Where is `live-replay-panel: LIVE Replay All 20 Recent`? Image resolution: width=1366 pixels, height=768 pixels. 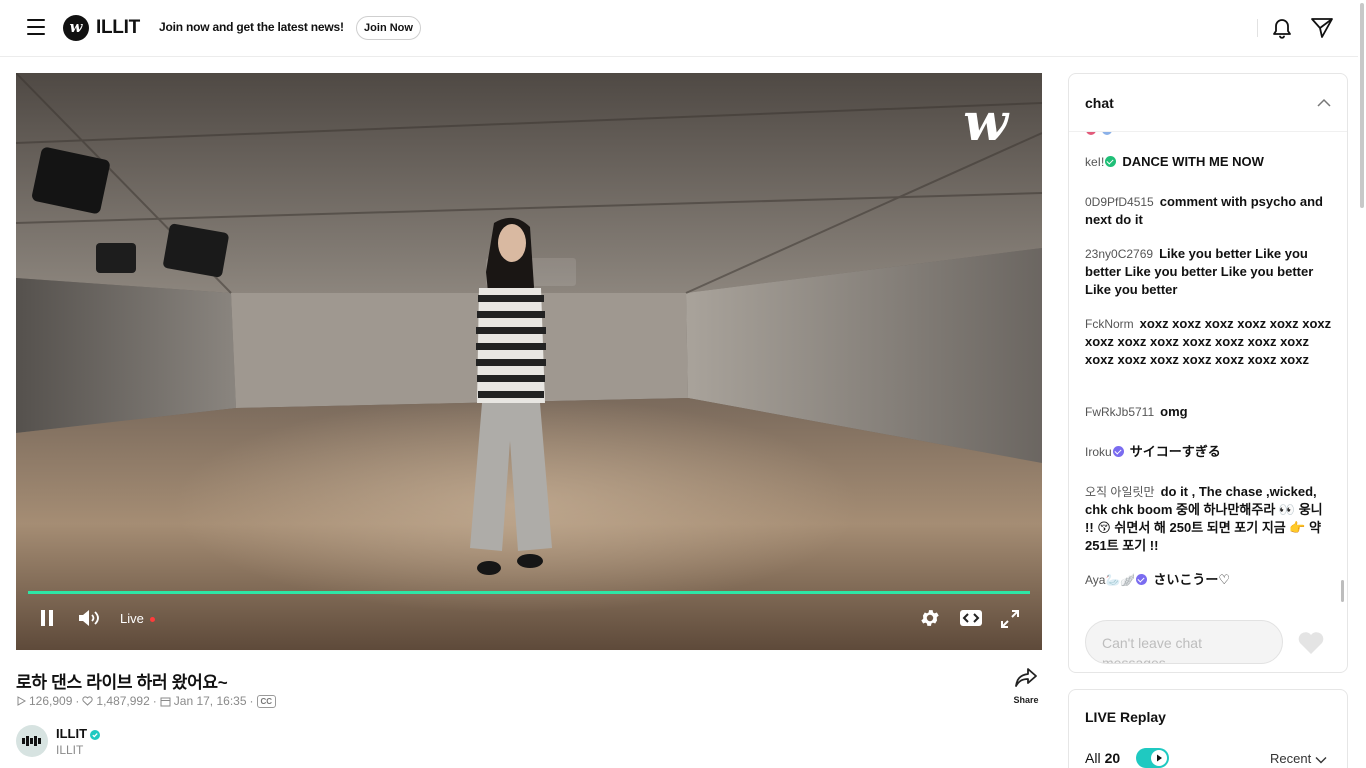 live-replay-panel: LIVE Replay All 20 Recent is located at coordinates (1208, 728).